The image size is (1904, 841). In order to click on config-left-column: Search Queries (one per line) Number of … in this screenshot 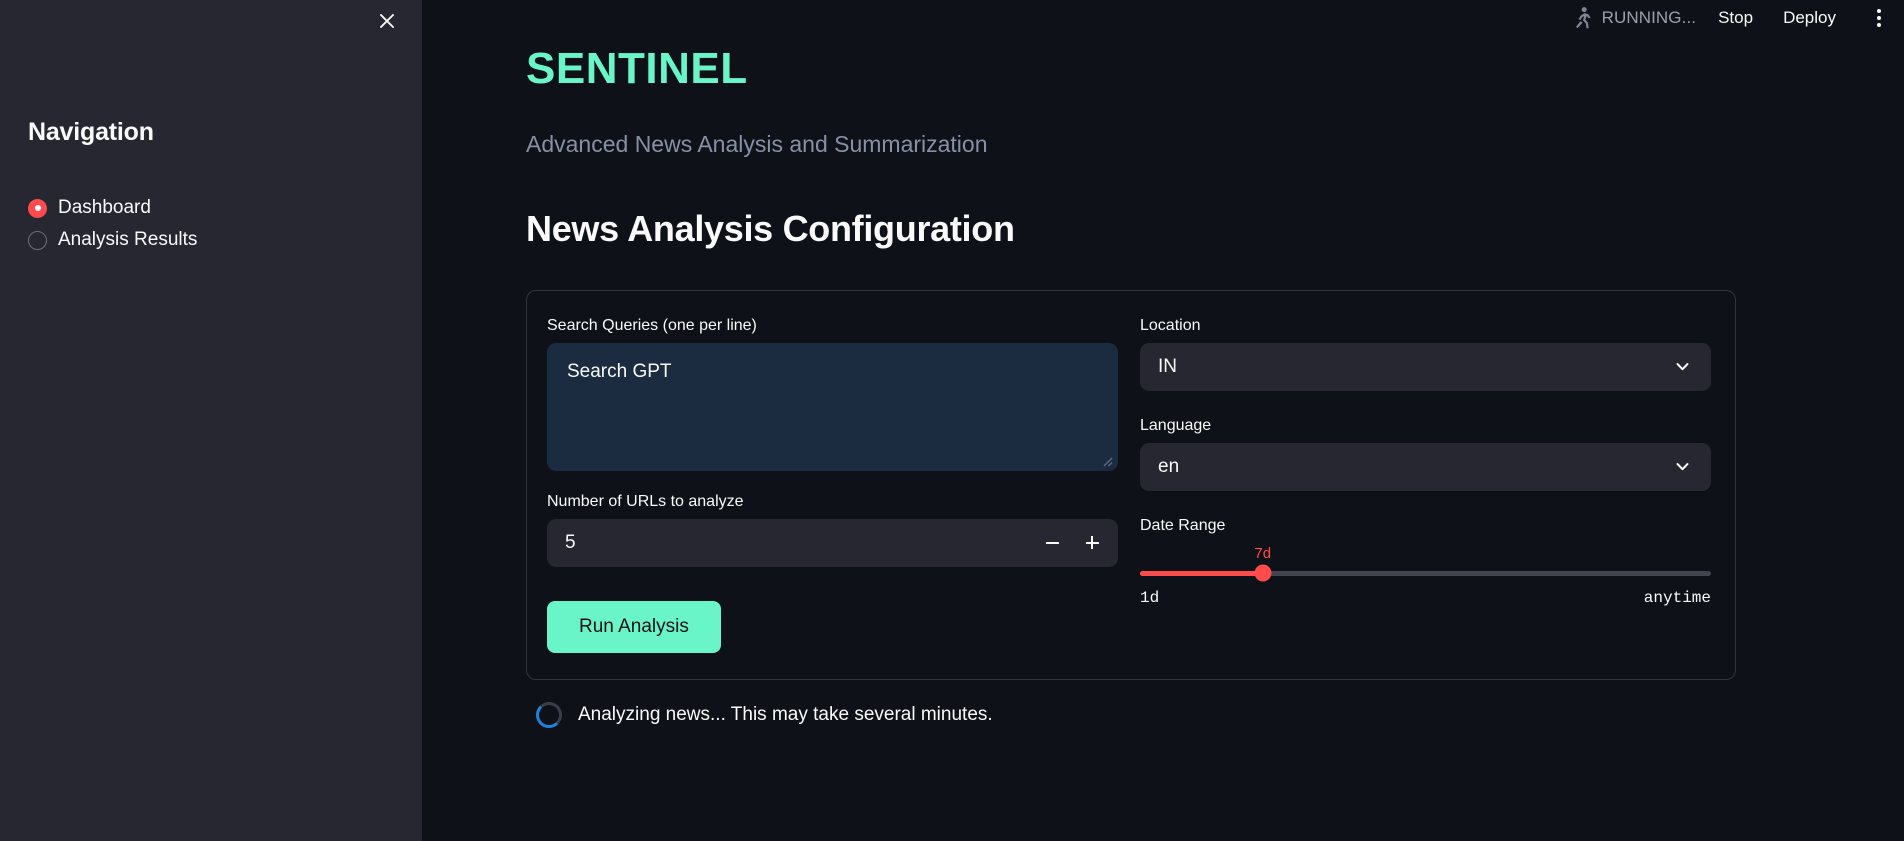, I will do `click(832, 485)`.